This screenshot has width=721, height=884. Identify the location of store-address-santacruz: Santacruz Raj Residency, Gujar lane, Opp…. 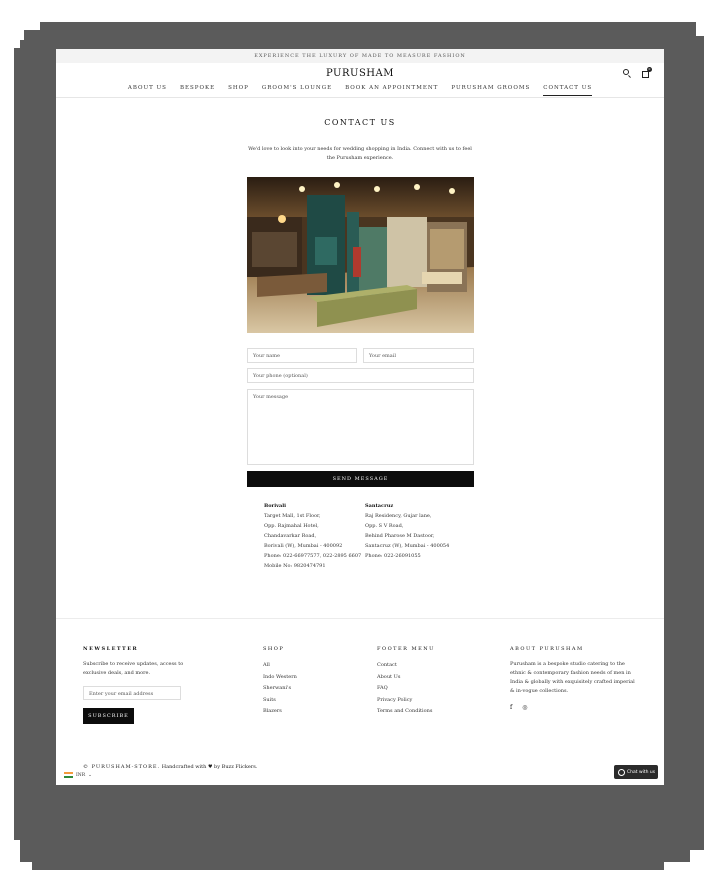
(407, 531).